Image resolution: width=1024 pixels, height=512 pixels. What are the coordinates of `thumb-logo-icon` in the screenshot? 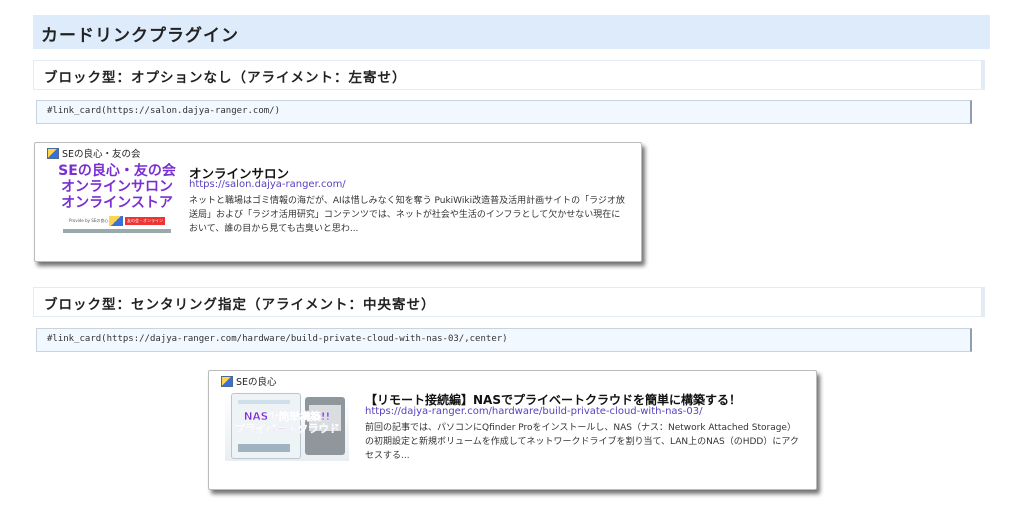 It's located at (116, 221).